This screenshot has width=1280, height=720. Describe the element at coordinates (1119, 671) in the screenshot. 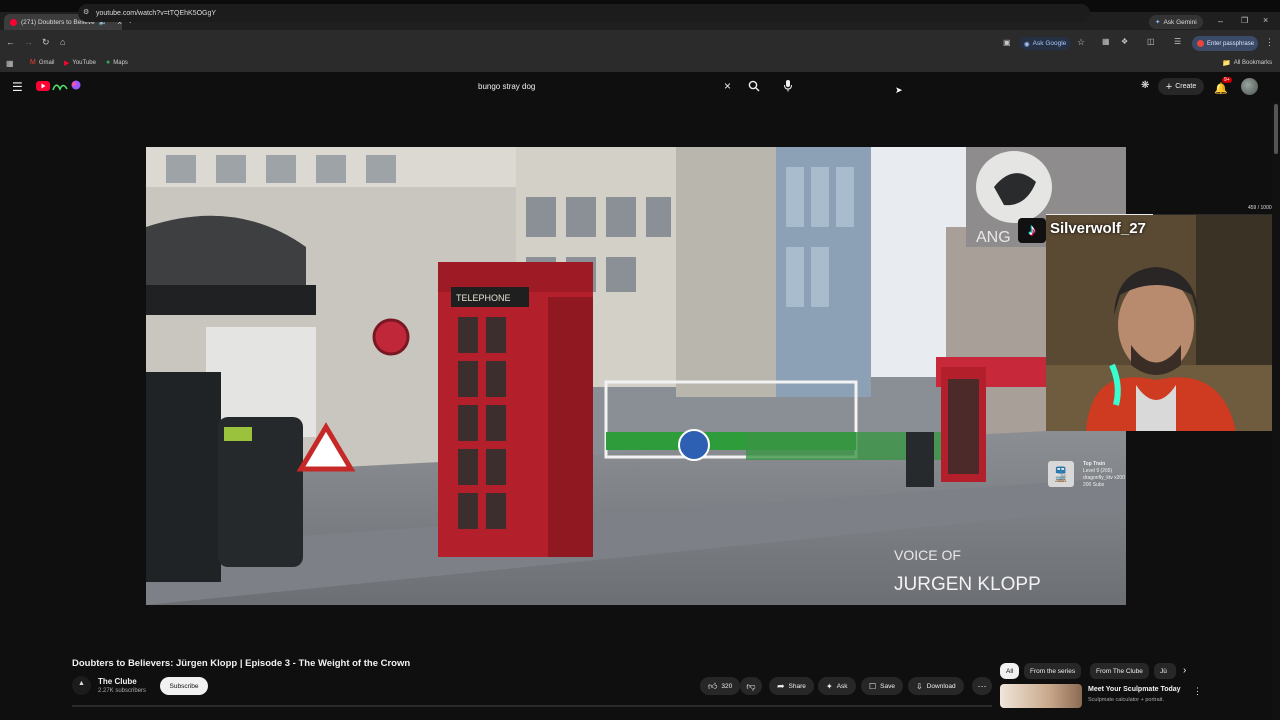

I see `chip-from-the-clube: From The Clube` at that location.